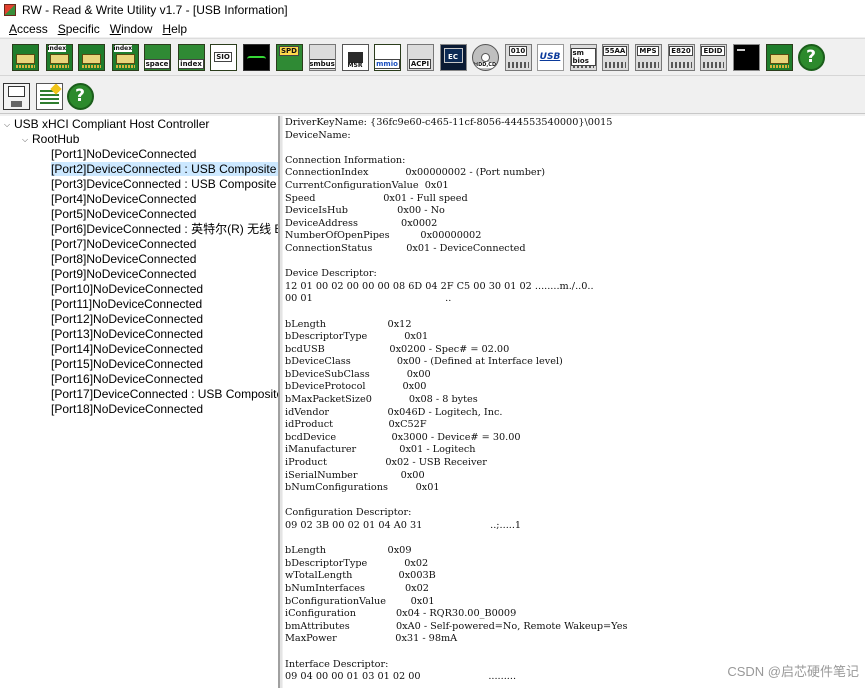 This screenshot has height=688, width=865. I want to click on tree-node-port: [Port4]NoDeviceConnected, so click(123, 199).